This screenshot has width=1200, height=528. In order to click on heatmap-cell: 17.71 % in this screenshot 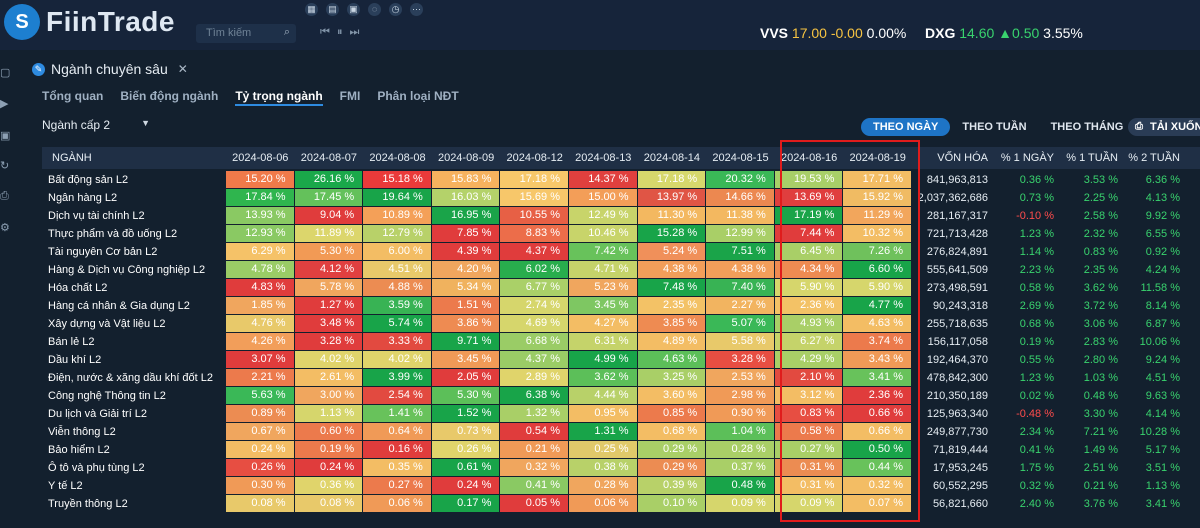, I will do `click(877, 179)`.